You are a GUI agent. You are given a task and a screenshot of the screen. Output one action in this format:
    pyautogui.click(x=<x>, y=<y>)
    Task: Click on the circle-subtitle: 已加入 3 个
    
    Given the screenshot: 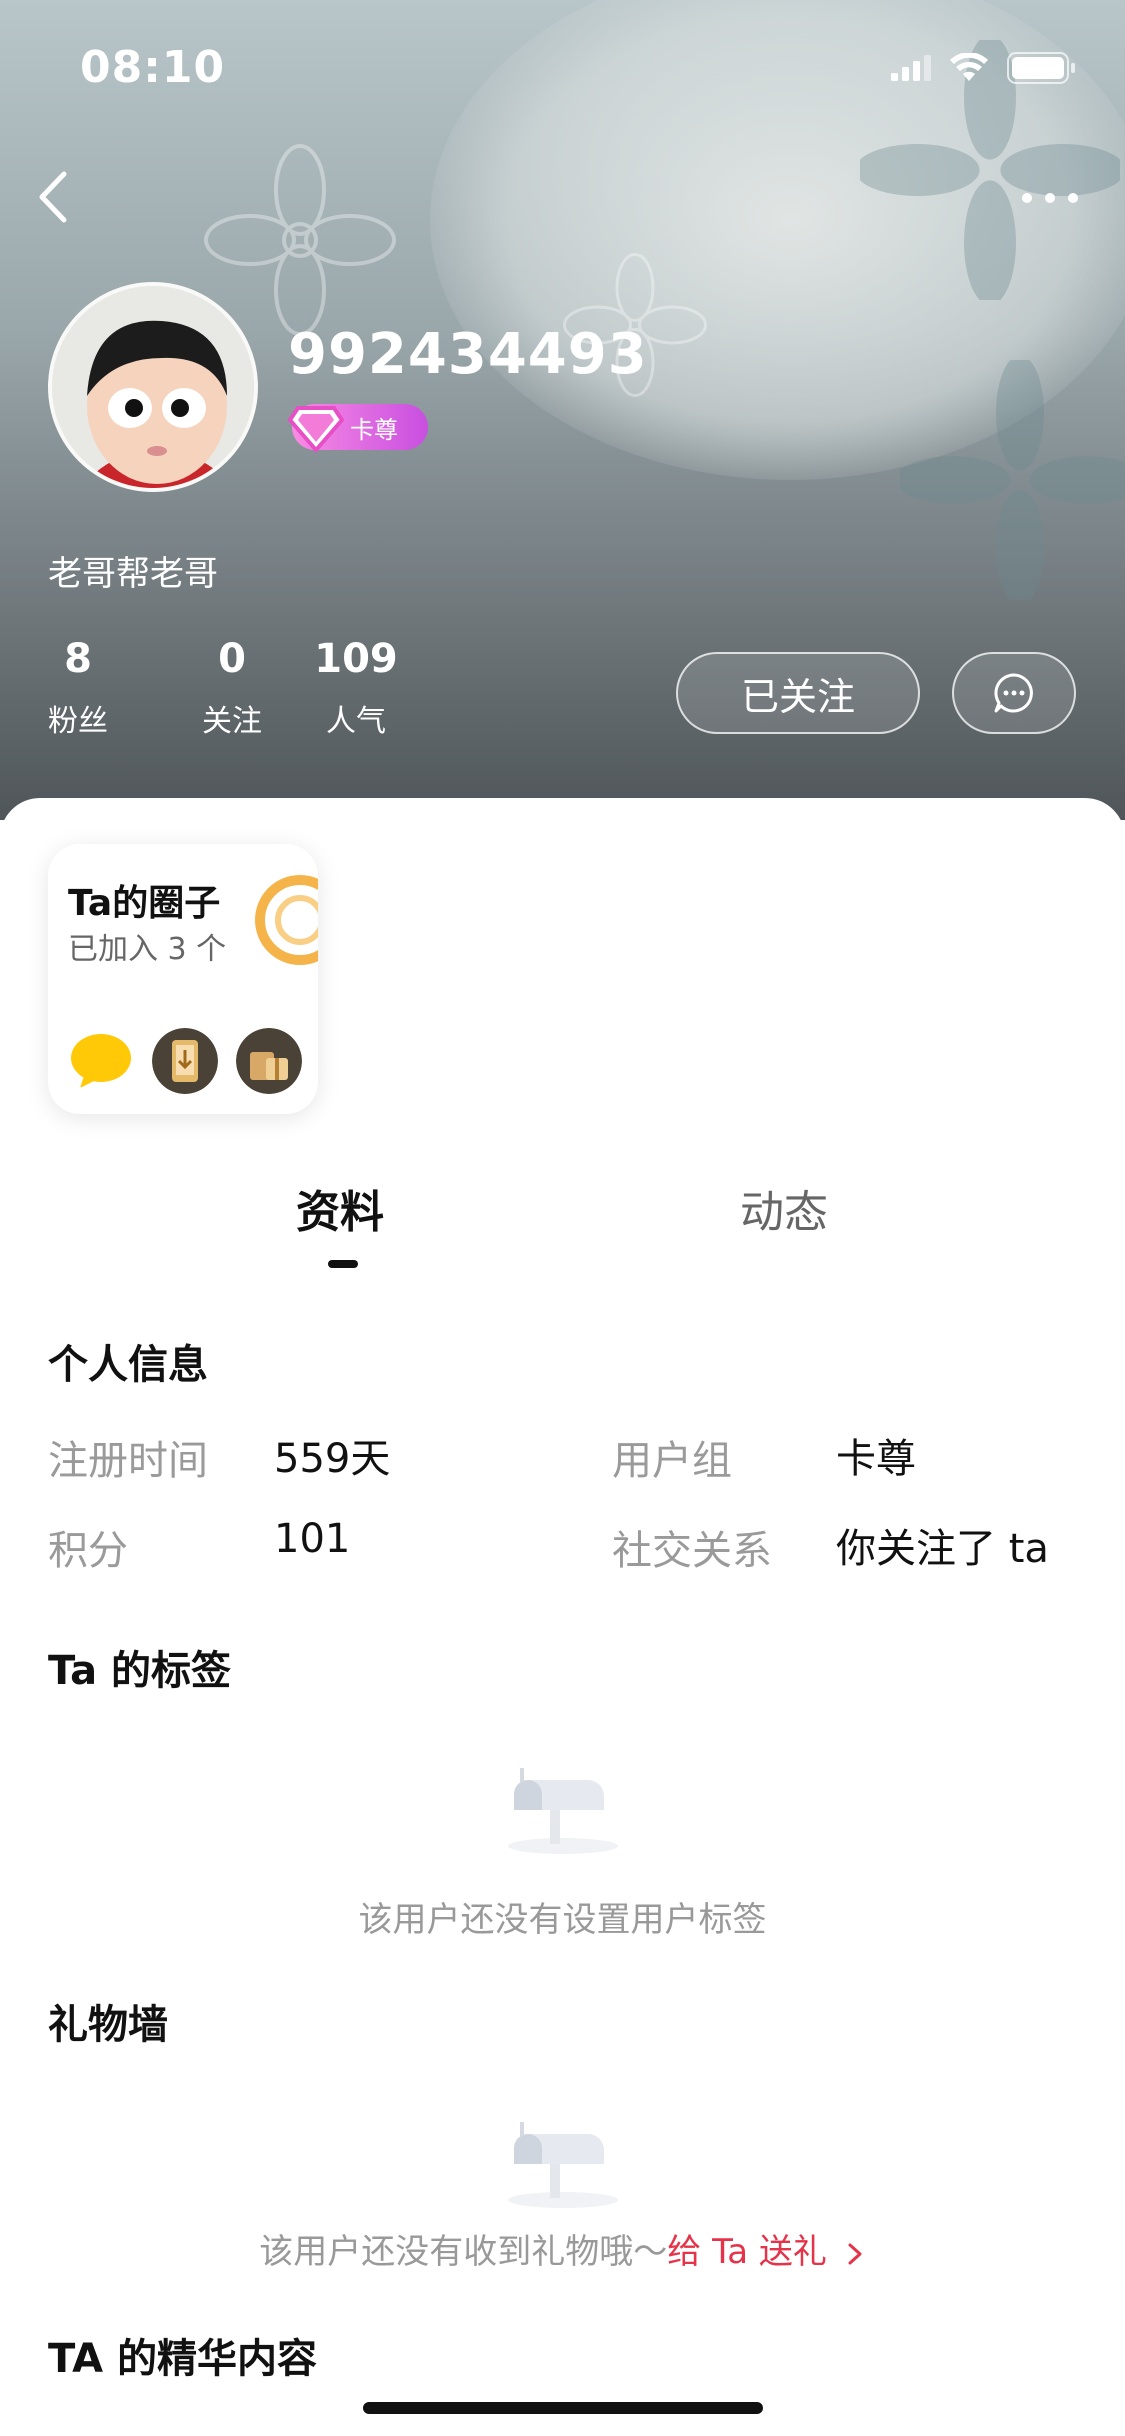 What is the action you would take?
    pyautogui.click(x=147, y=949)
    